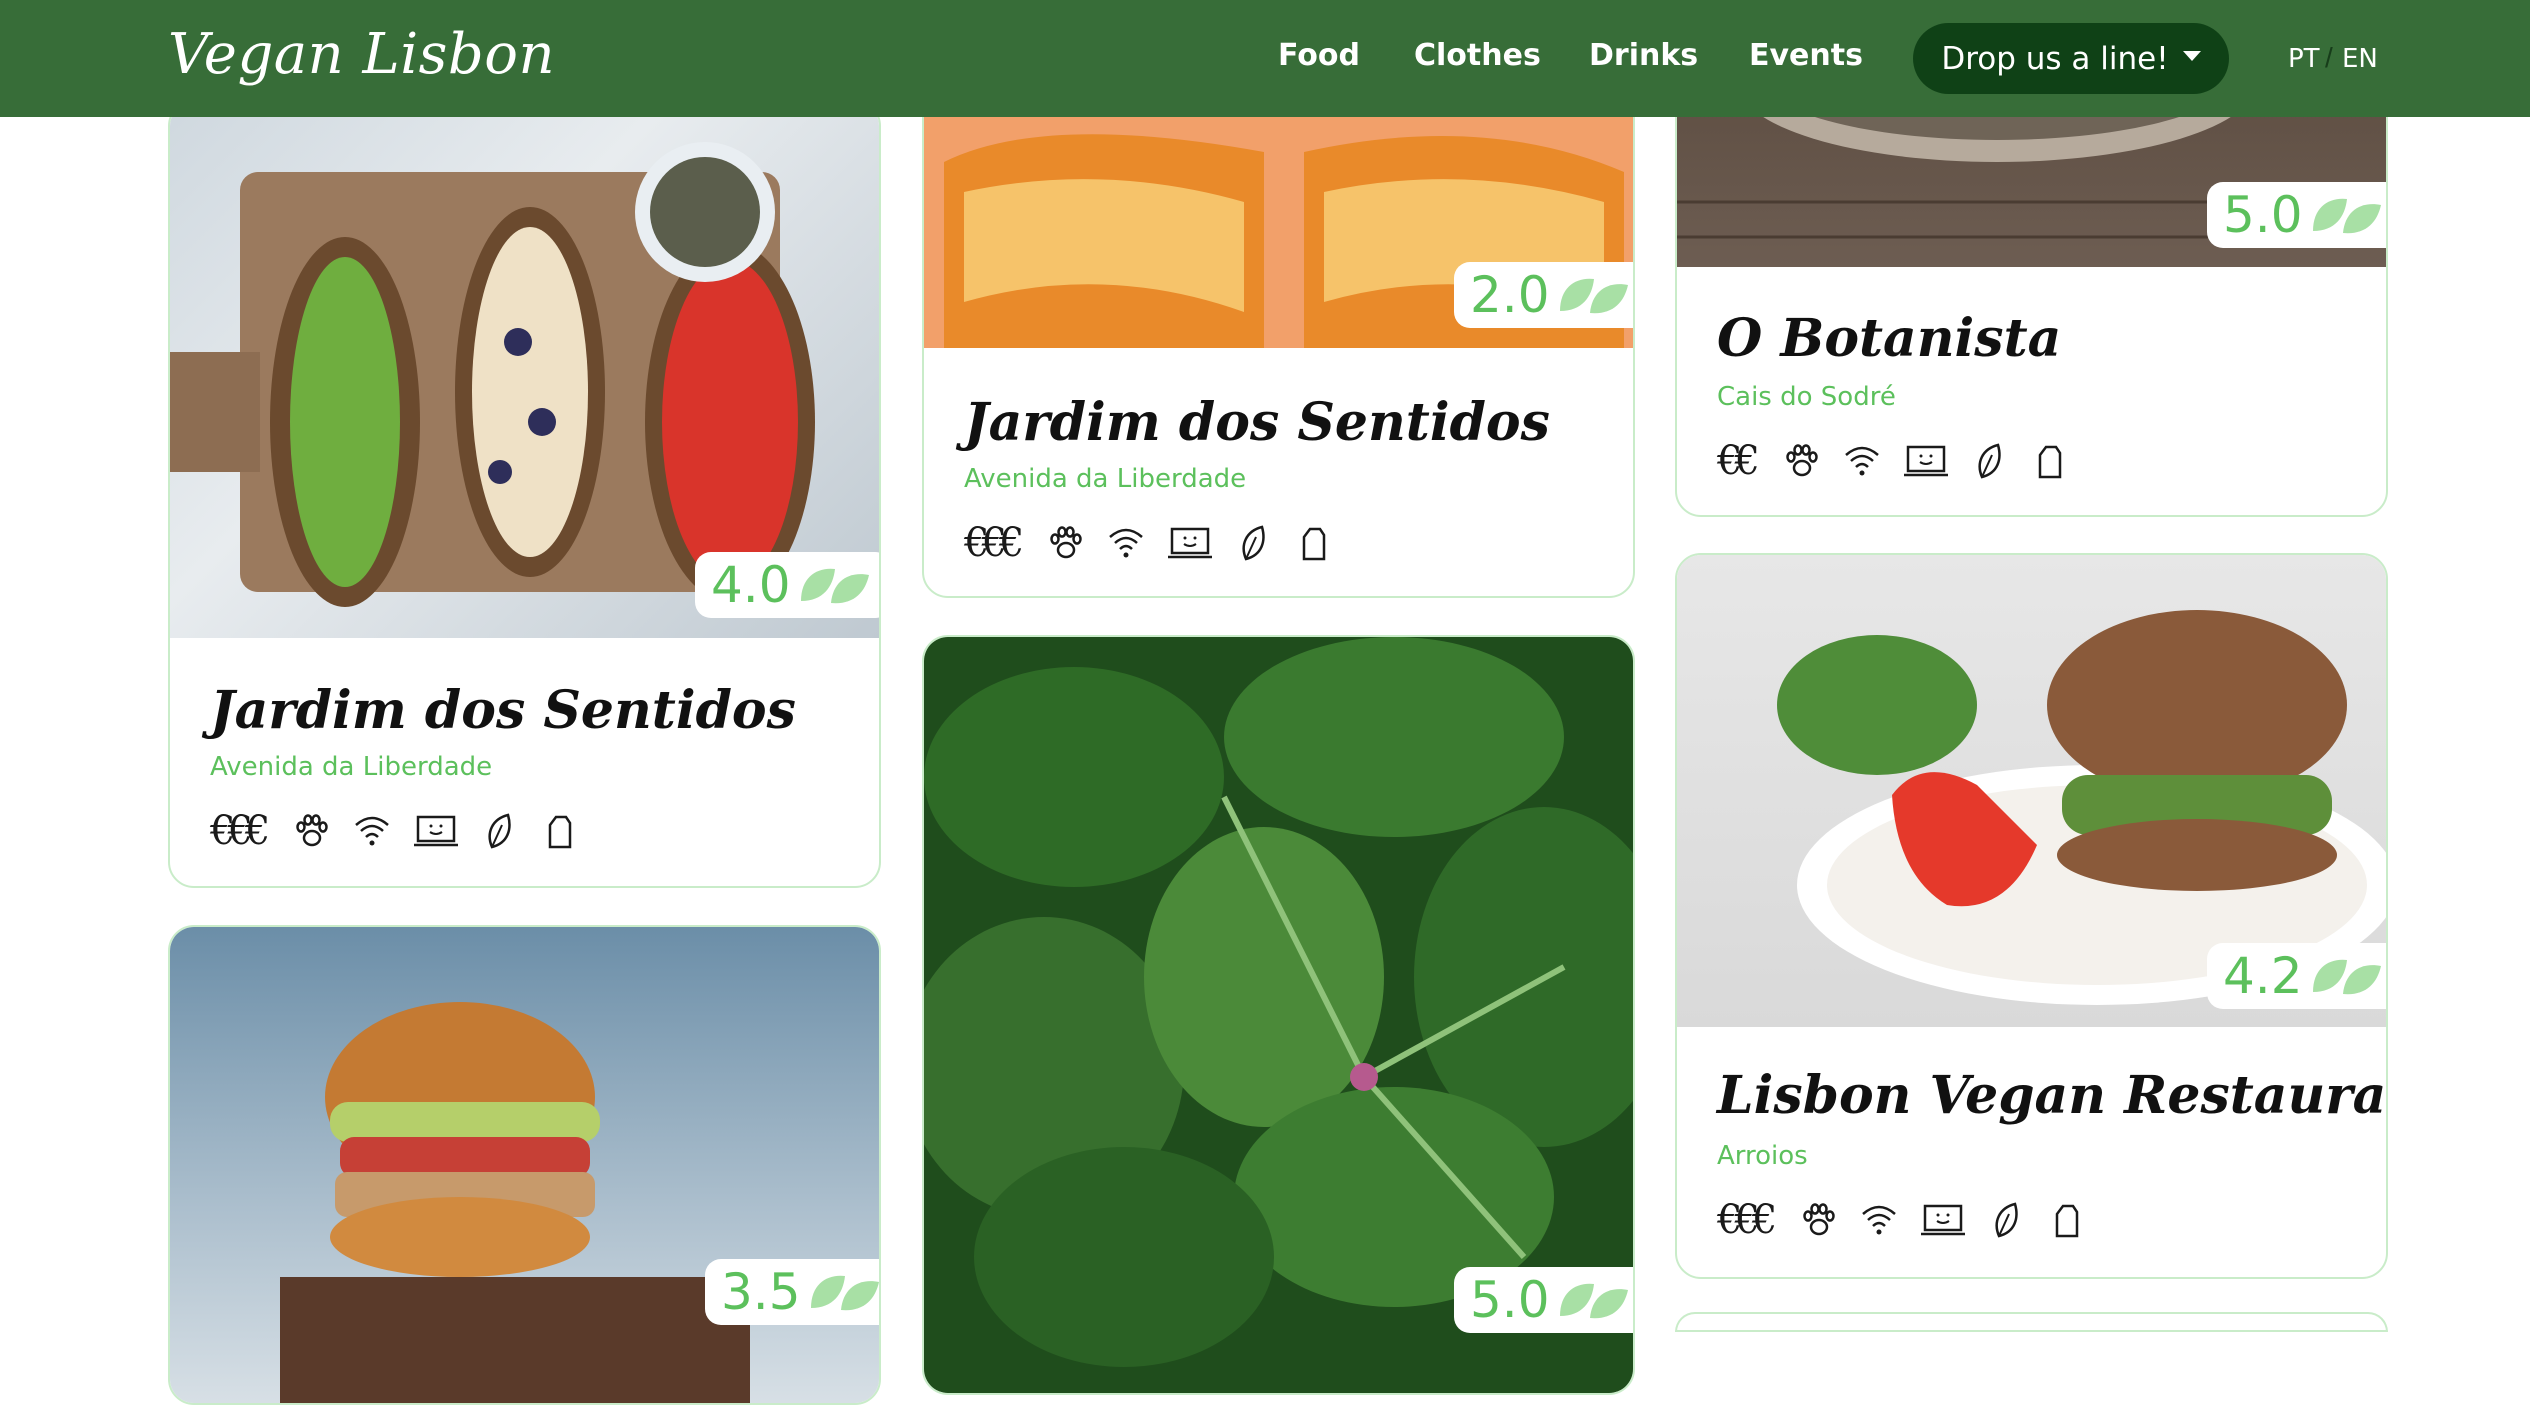 Image resolution: width=2530 pixels, height=1405 pixels. I want to click on rating-badge: 2.0, so click(1543, 295).